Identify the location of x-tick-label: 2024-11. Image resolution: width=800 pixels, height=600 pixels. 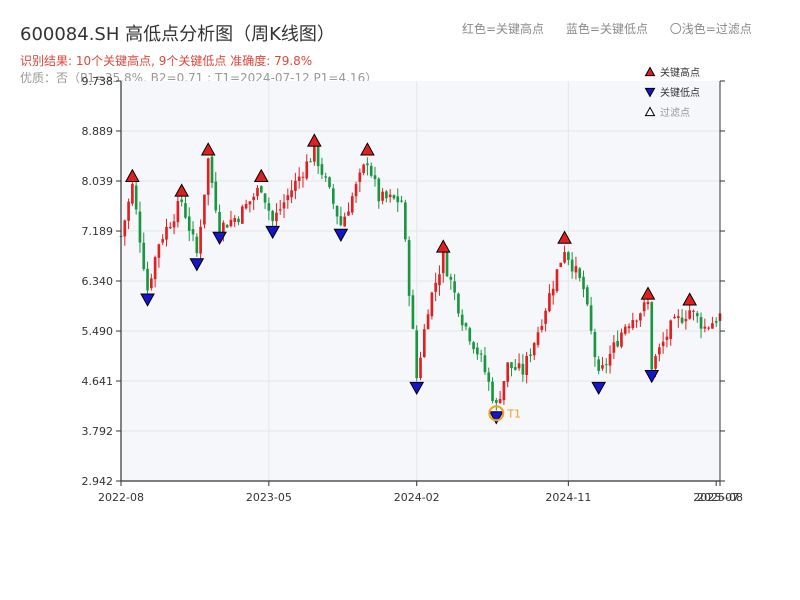
(568, 497).